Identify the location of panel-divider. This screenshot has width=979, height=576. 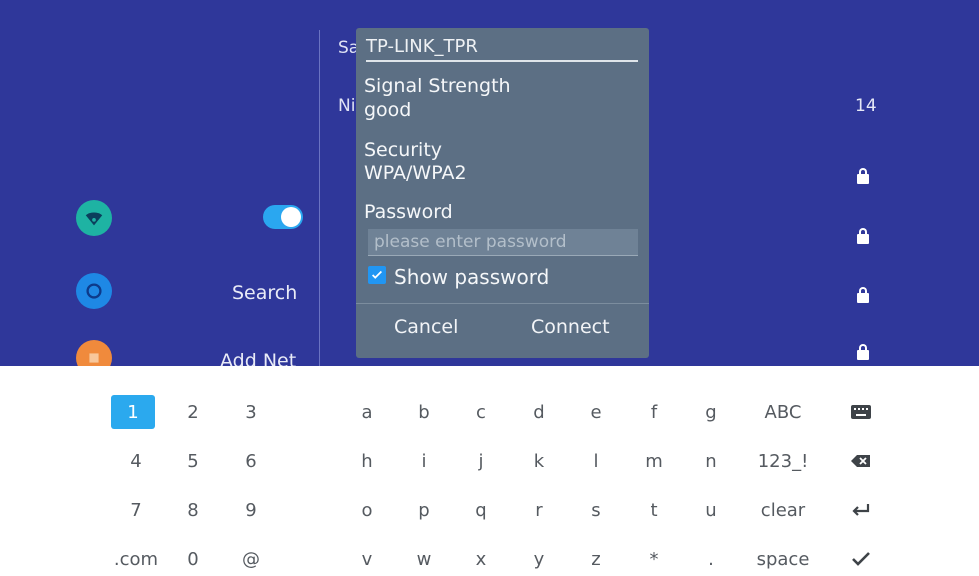
(319, 198).